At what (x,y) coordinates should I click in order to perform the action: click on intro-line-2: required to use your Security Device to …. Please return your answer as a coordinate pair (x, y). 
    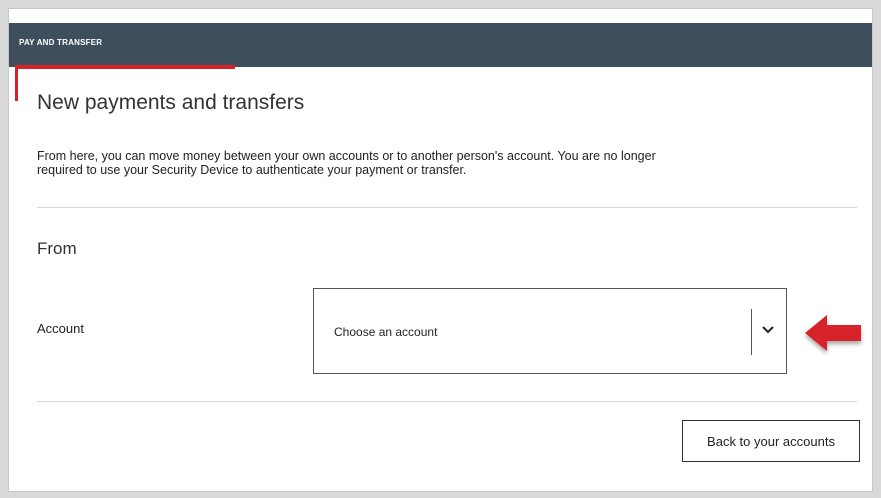
    Looking at the image, I should click on (252, 170).